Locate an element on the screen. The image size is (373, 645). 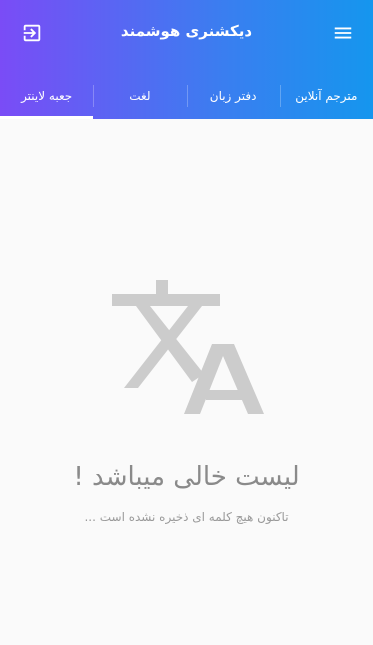
menu-button is located at coordinates (343, 35).